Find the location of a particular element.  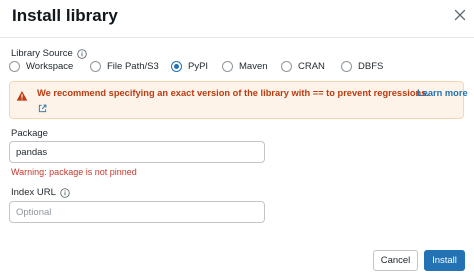

radio-maven: Maven is located at coordinates (245, 66).